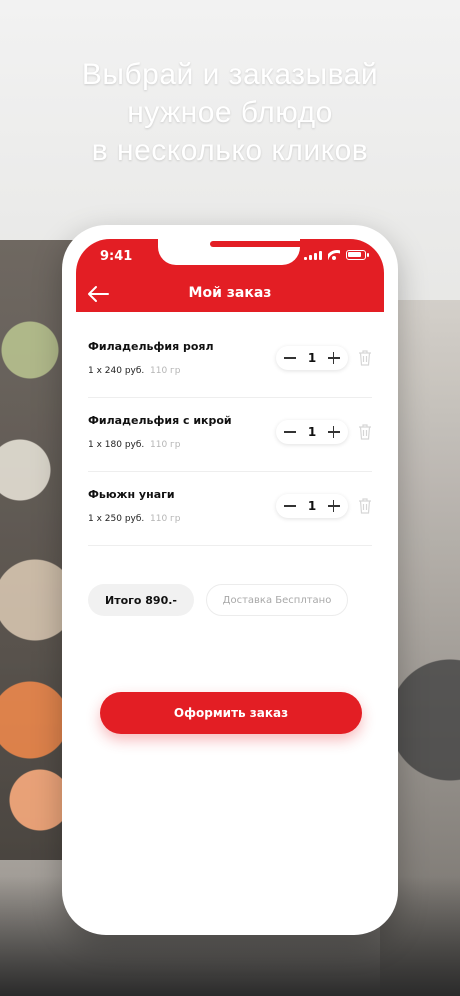 The image size is (460, 996). I want to click on phone-notch, so click(232, 252).